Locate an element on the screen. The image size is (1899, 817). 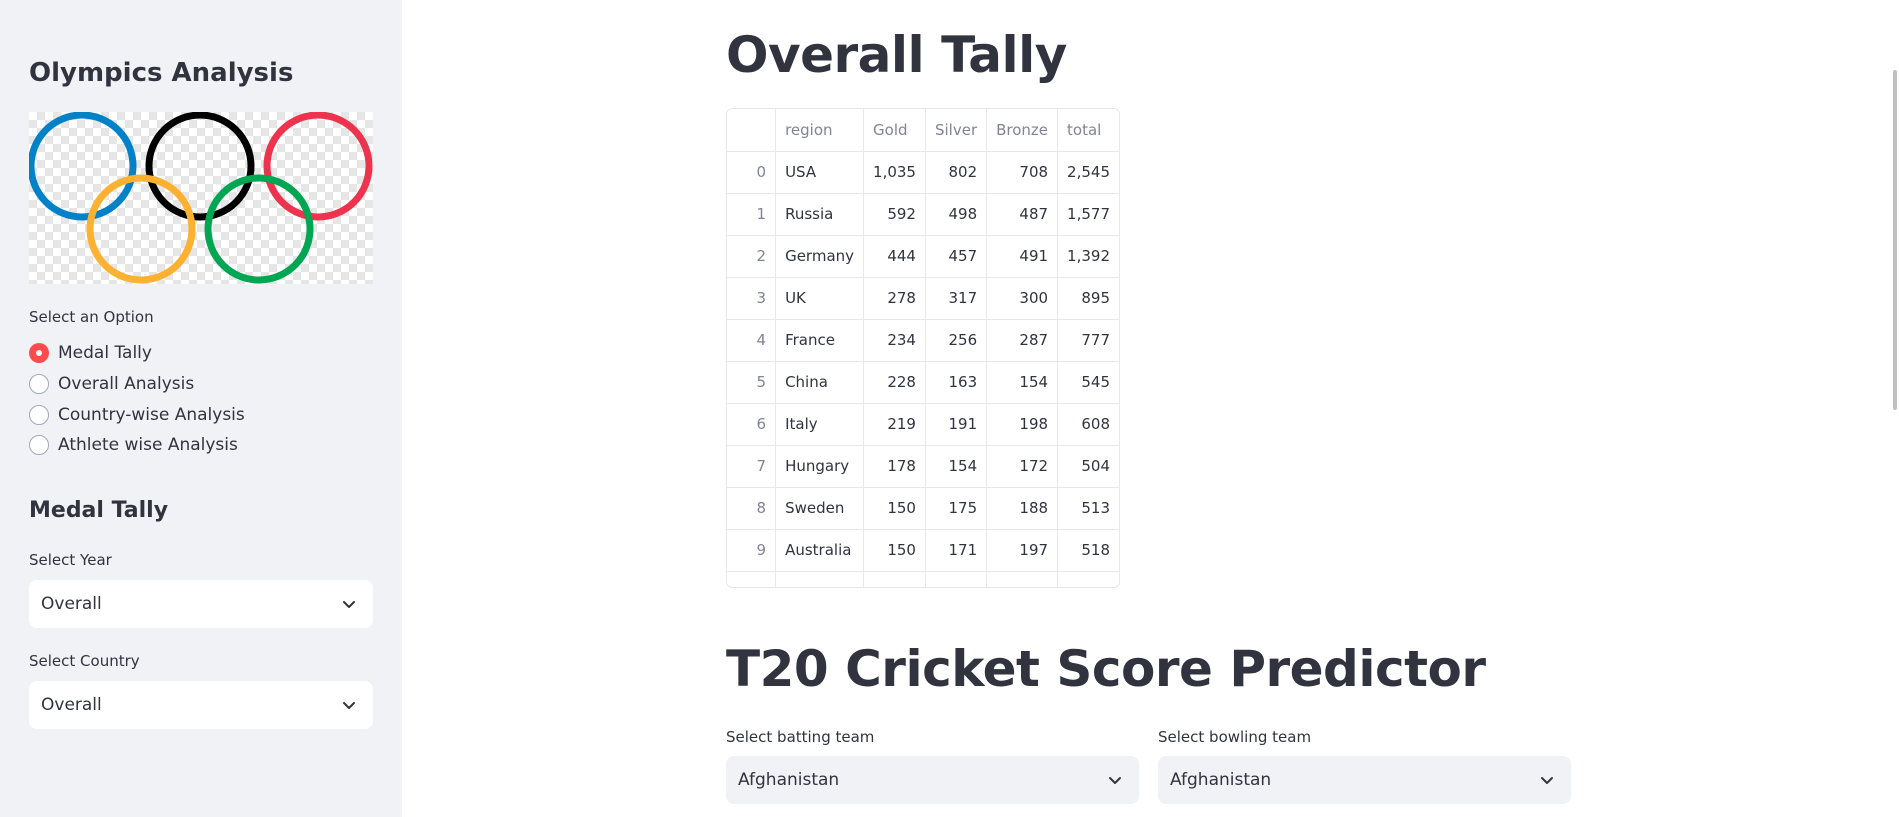
table-cell: 802 is located at coordinates (956, 172).